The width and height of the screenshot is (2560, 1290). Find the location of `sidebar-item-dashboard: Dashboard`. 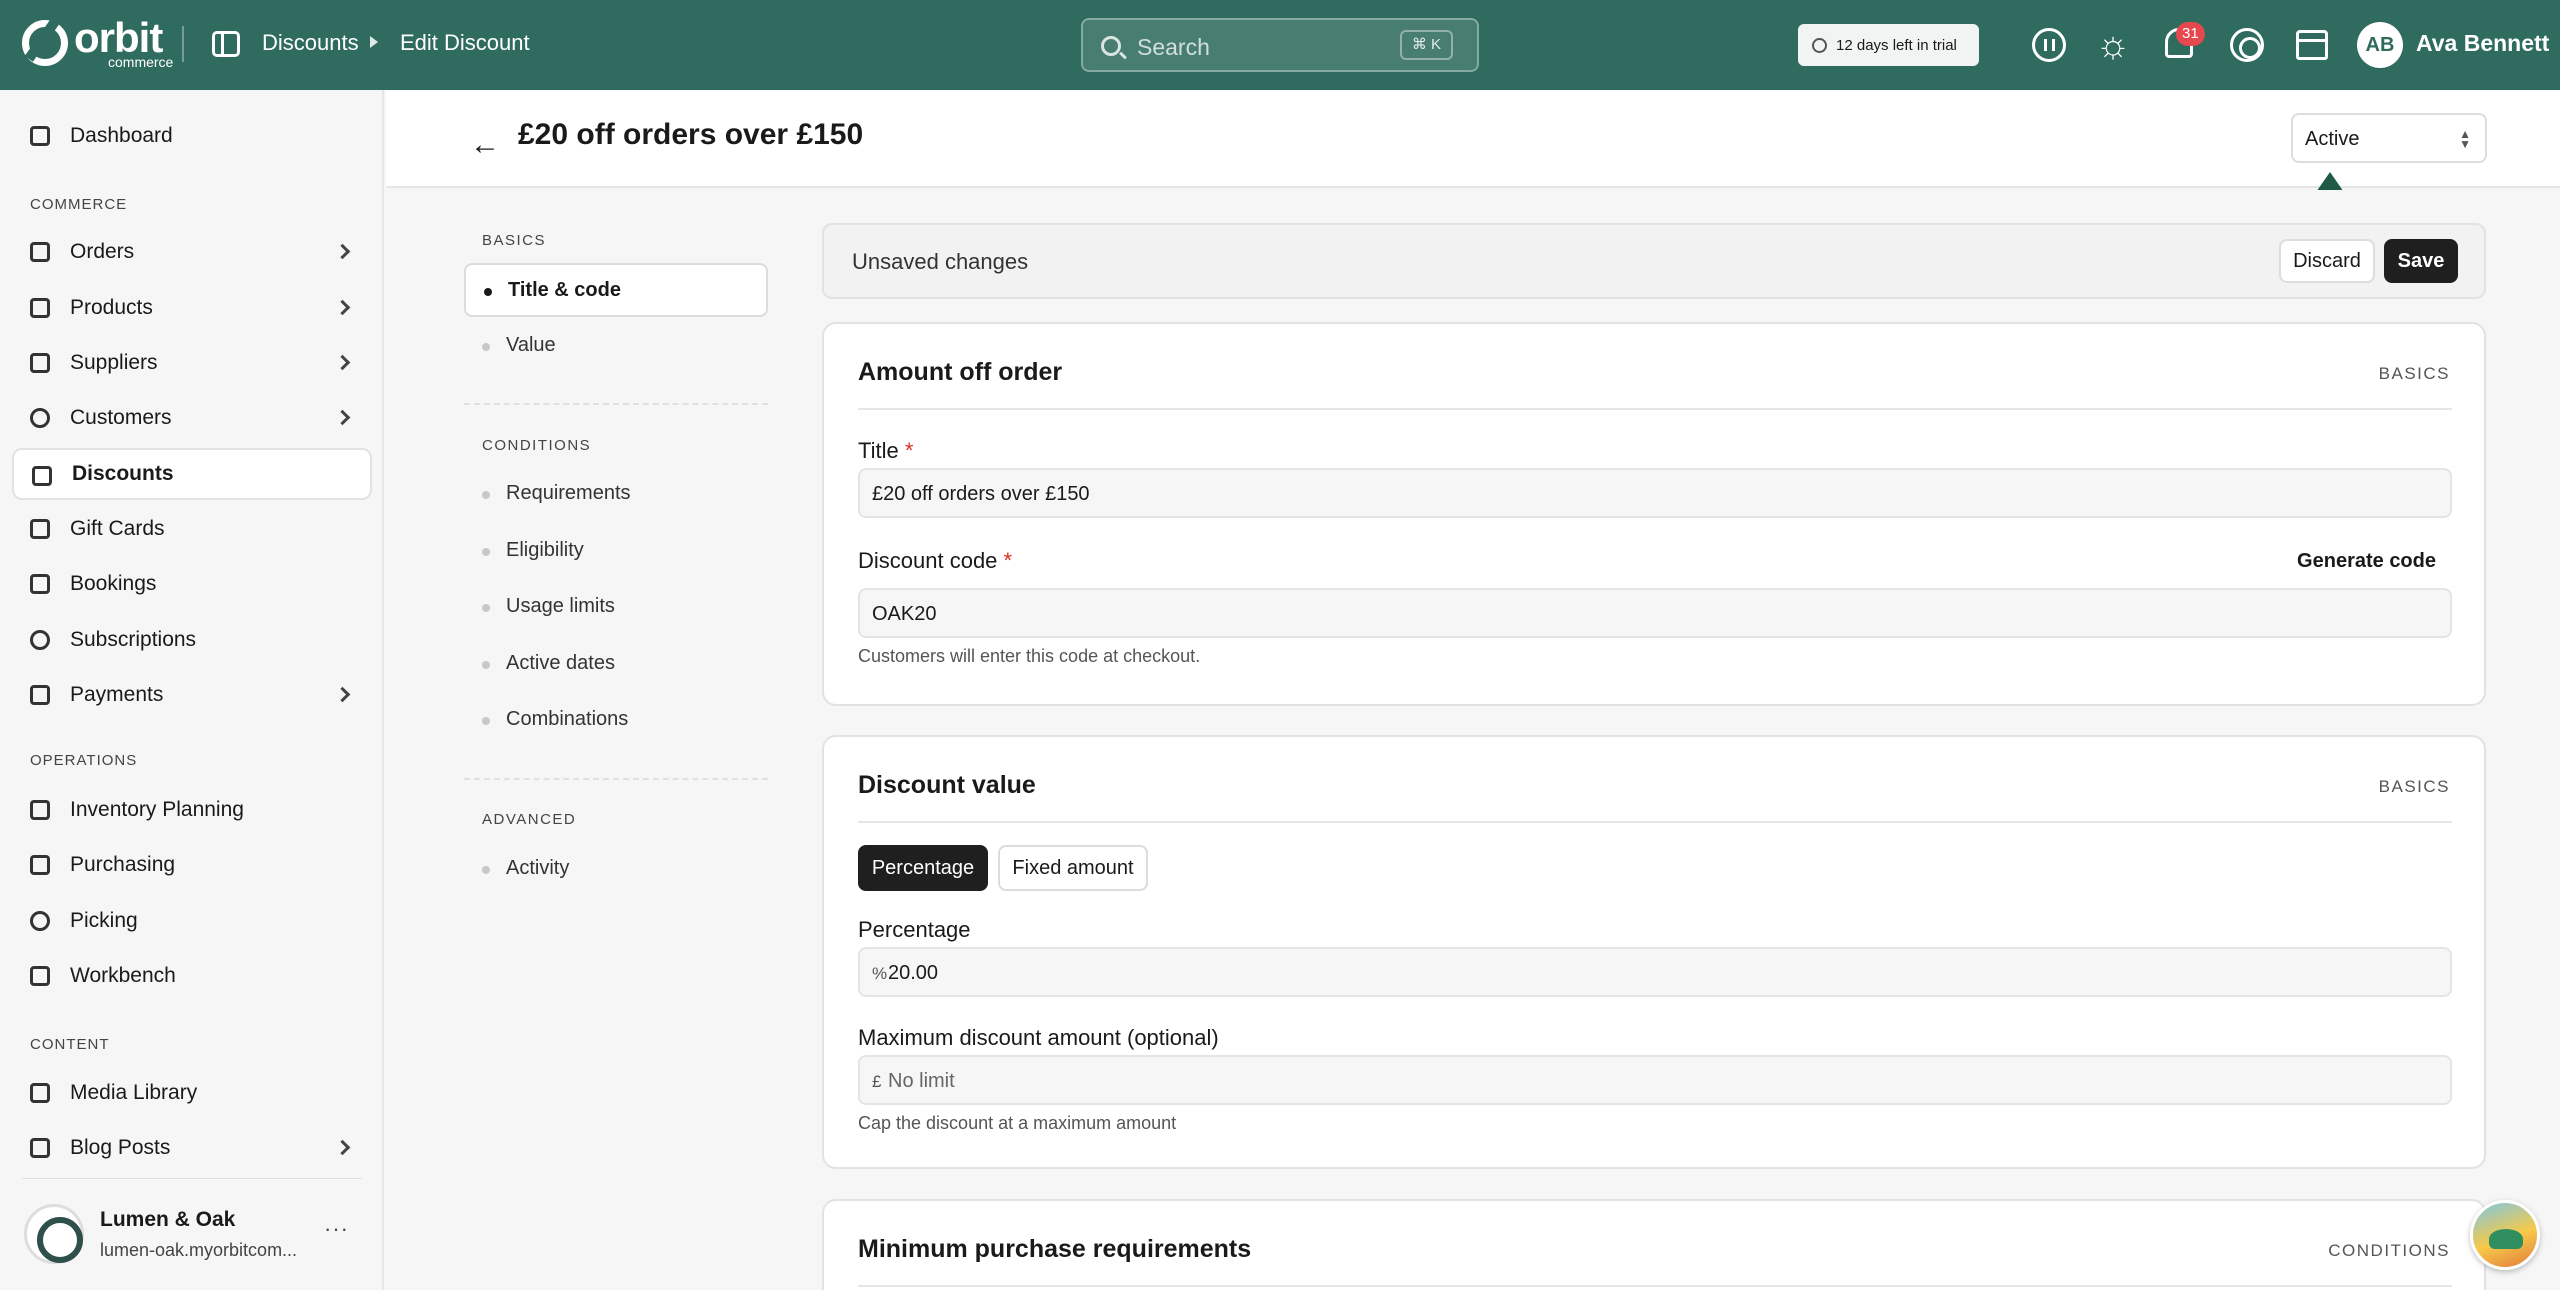

sidebar-item-dashboard: Dashboard is located at coordinates (192, 136).